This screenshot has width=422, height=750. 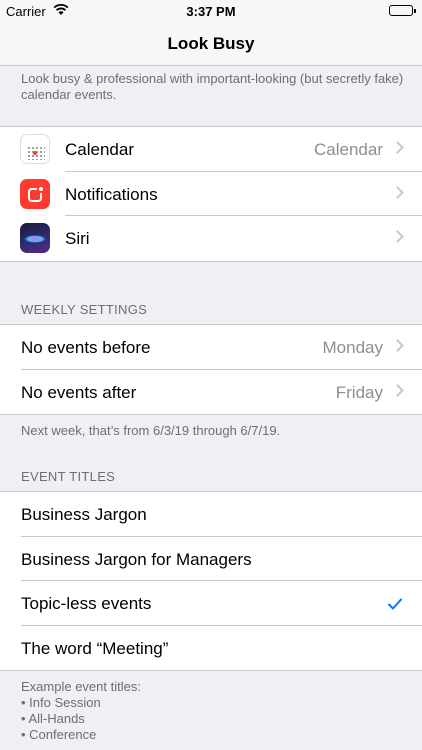 What do you see at coordinates (35, 193) in the screenshot?
I see `notifications-icon` at bounding box center [35, 193].